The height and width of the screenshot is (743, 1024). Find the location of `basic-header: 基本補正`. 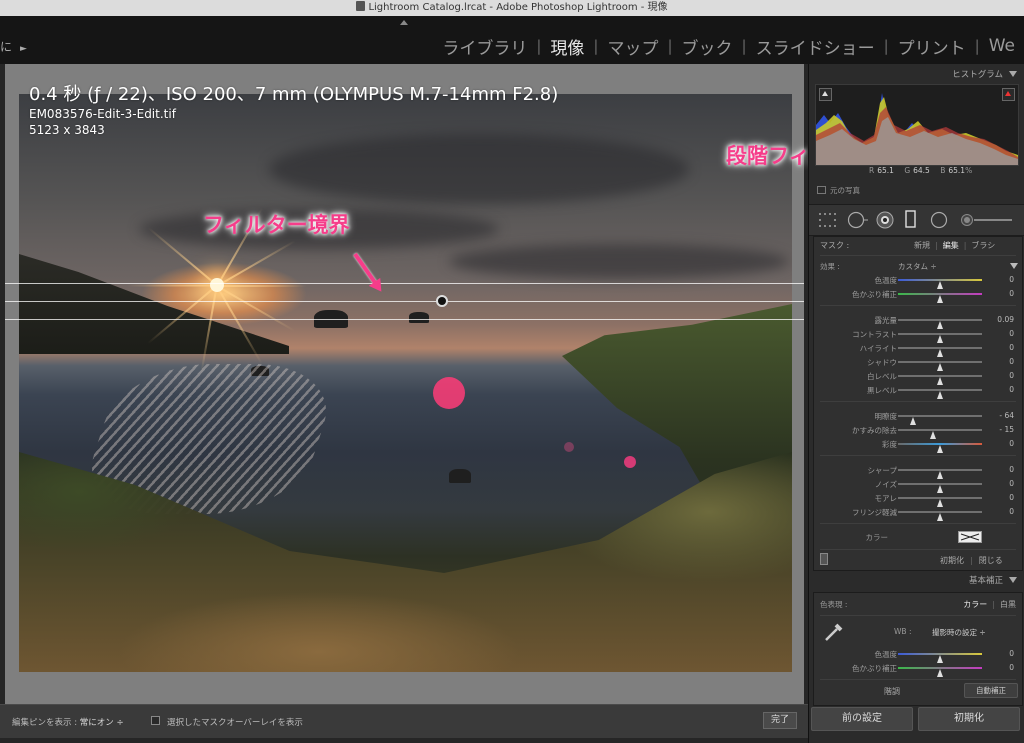

basic-header: 基本補正 is located at coordinates (916, 581).